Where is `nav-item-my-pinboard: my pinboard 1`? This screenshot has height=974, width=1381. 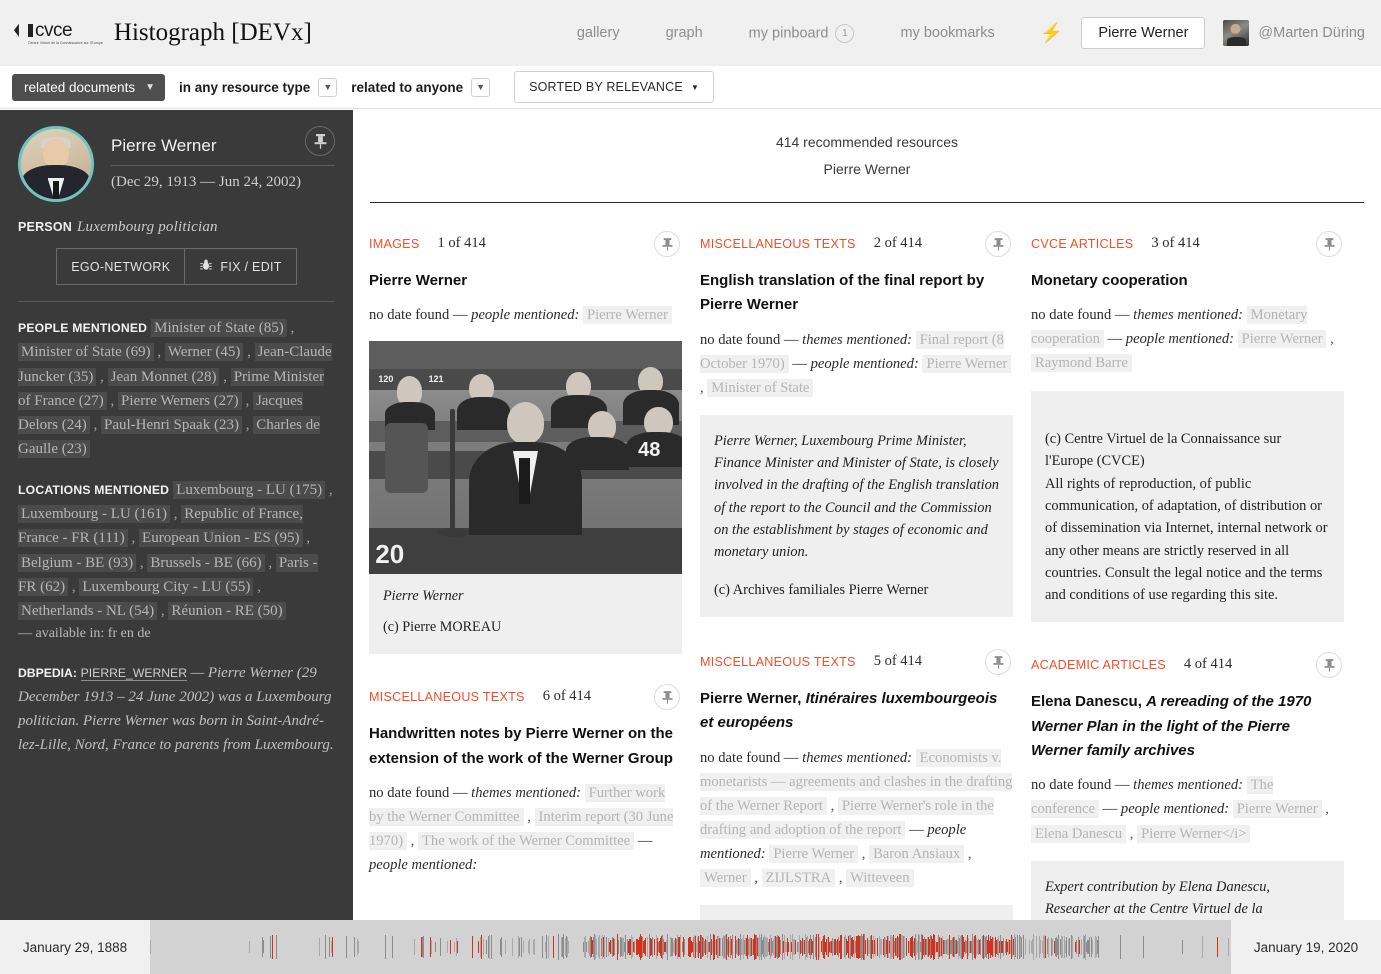
nav-item-my-pinboard: my pinboard 1 is located at coordinates (802, 33).